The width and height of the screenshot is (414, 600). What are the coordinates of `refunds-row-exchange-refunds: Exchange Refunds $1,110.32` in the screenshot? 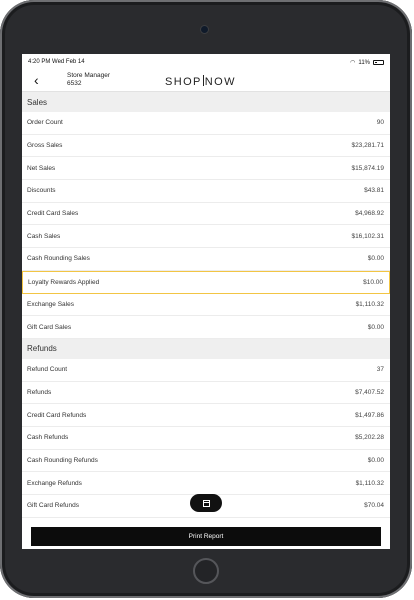 It's located at (206, 483).